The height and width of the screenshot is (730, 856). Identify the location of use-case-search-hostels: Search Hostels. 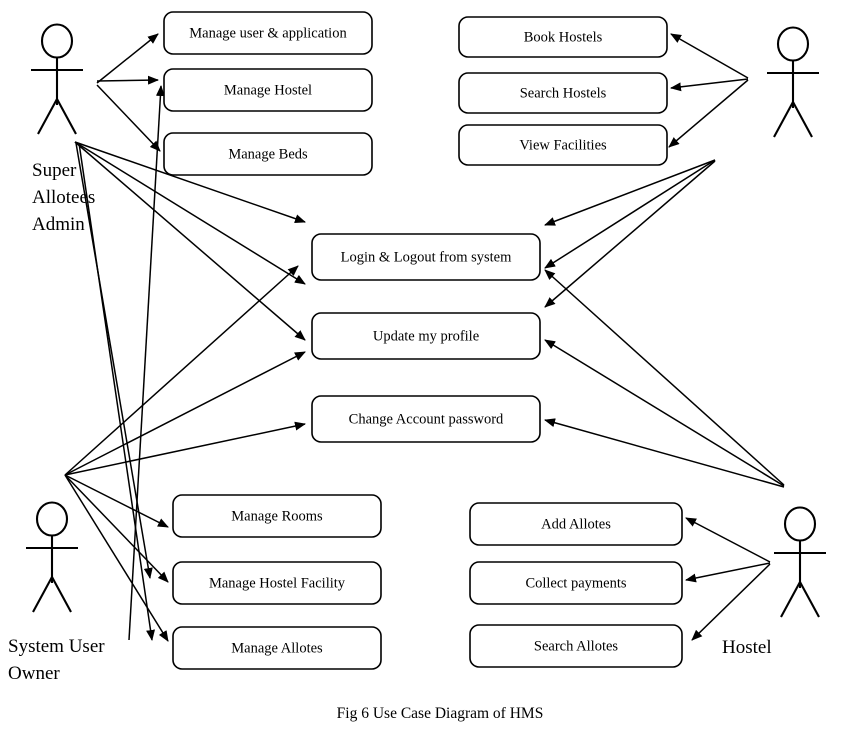
(563, 93).